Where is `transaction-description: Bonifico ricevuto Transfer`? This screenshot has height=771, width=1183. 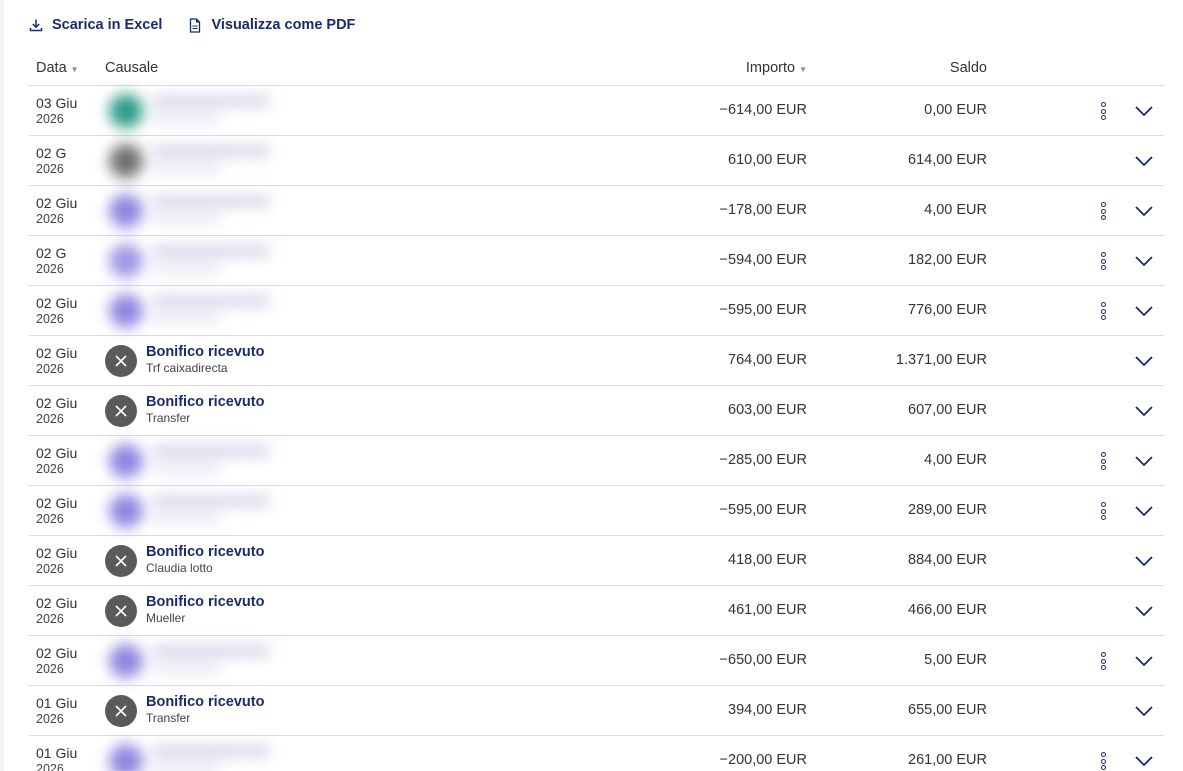
transaction-description: Bonifico ricevuto Transfer is located at coordinates (205, 710).